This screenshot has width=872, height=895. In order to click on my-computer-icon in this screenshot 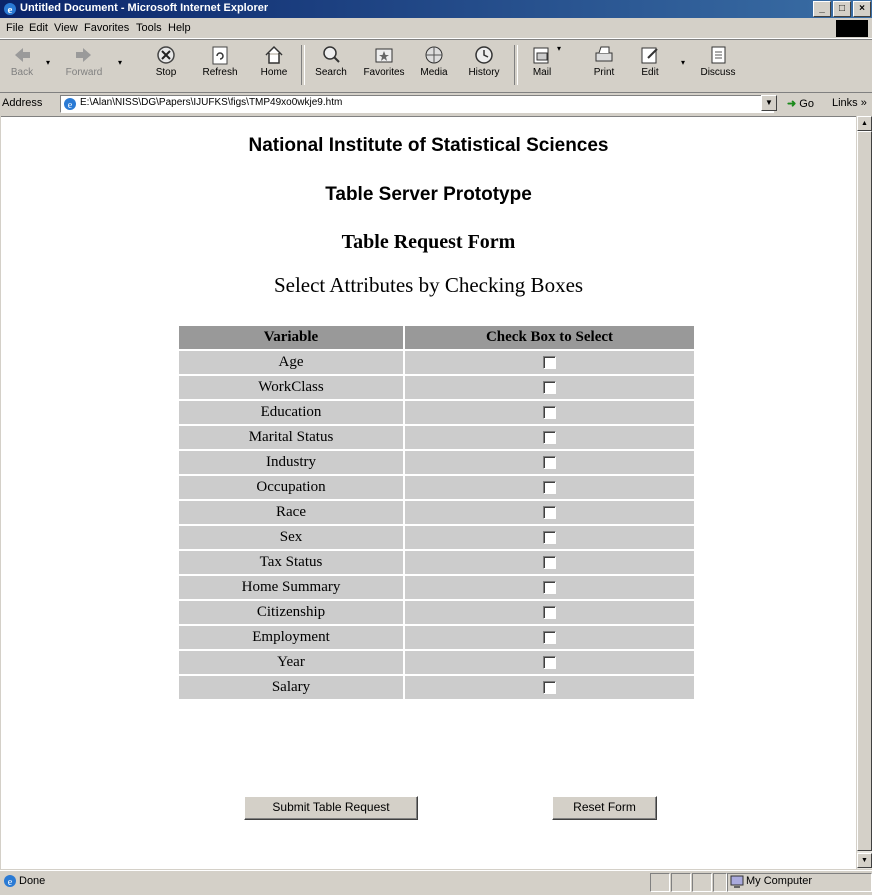, I will do `click(737, 881)`.